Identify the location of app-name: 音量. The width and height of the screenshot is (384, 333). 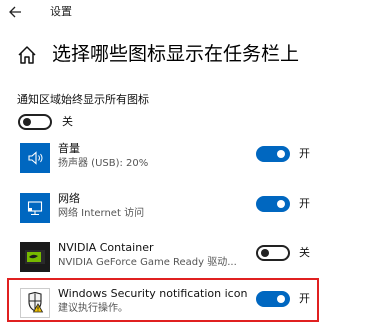
(69, 148).